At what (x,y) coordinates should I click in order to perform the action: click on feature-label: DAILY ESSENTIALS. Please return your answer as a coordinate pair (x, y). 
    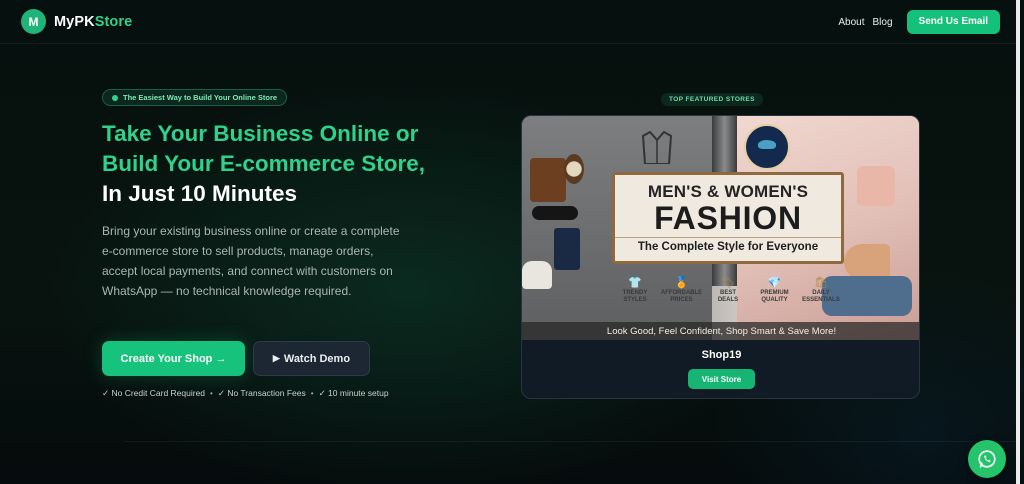
    Looking at the image, I should click on (821, 296).